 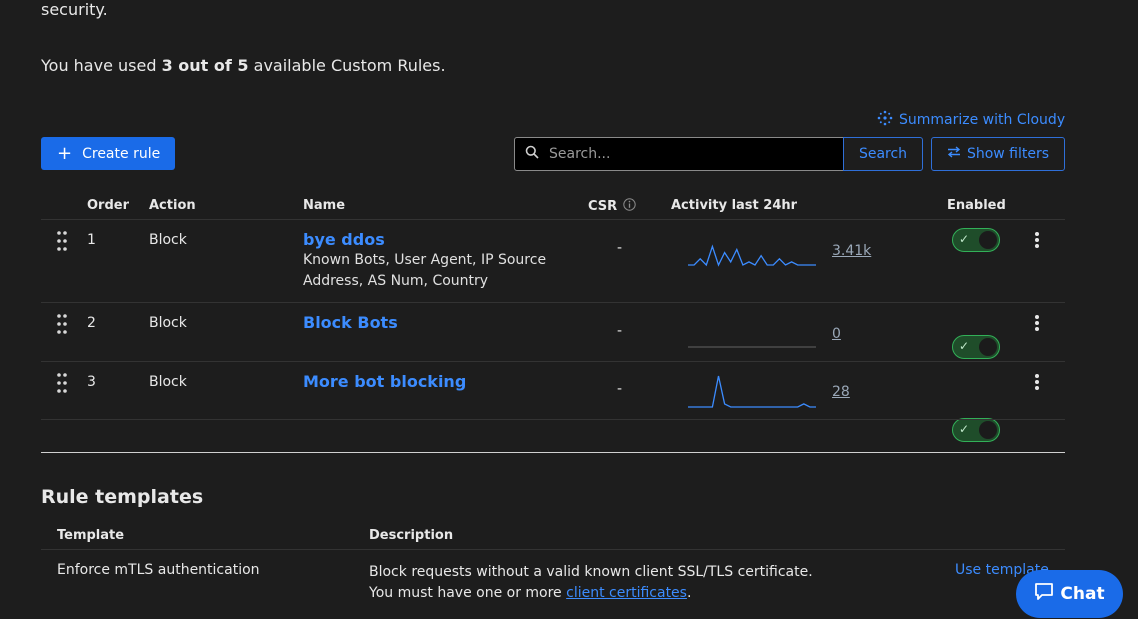 What do you see at coordinates (553, 452) in the screenshot?
I see `section-divider` at bounding box center [553, 452].